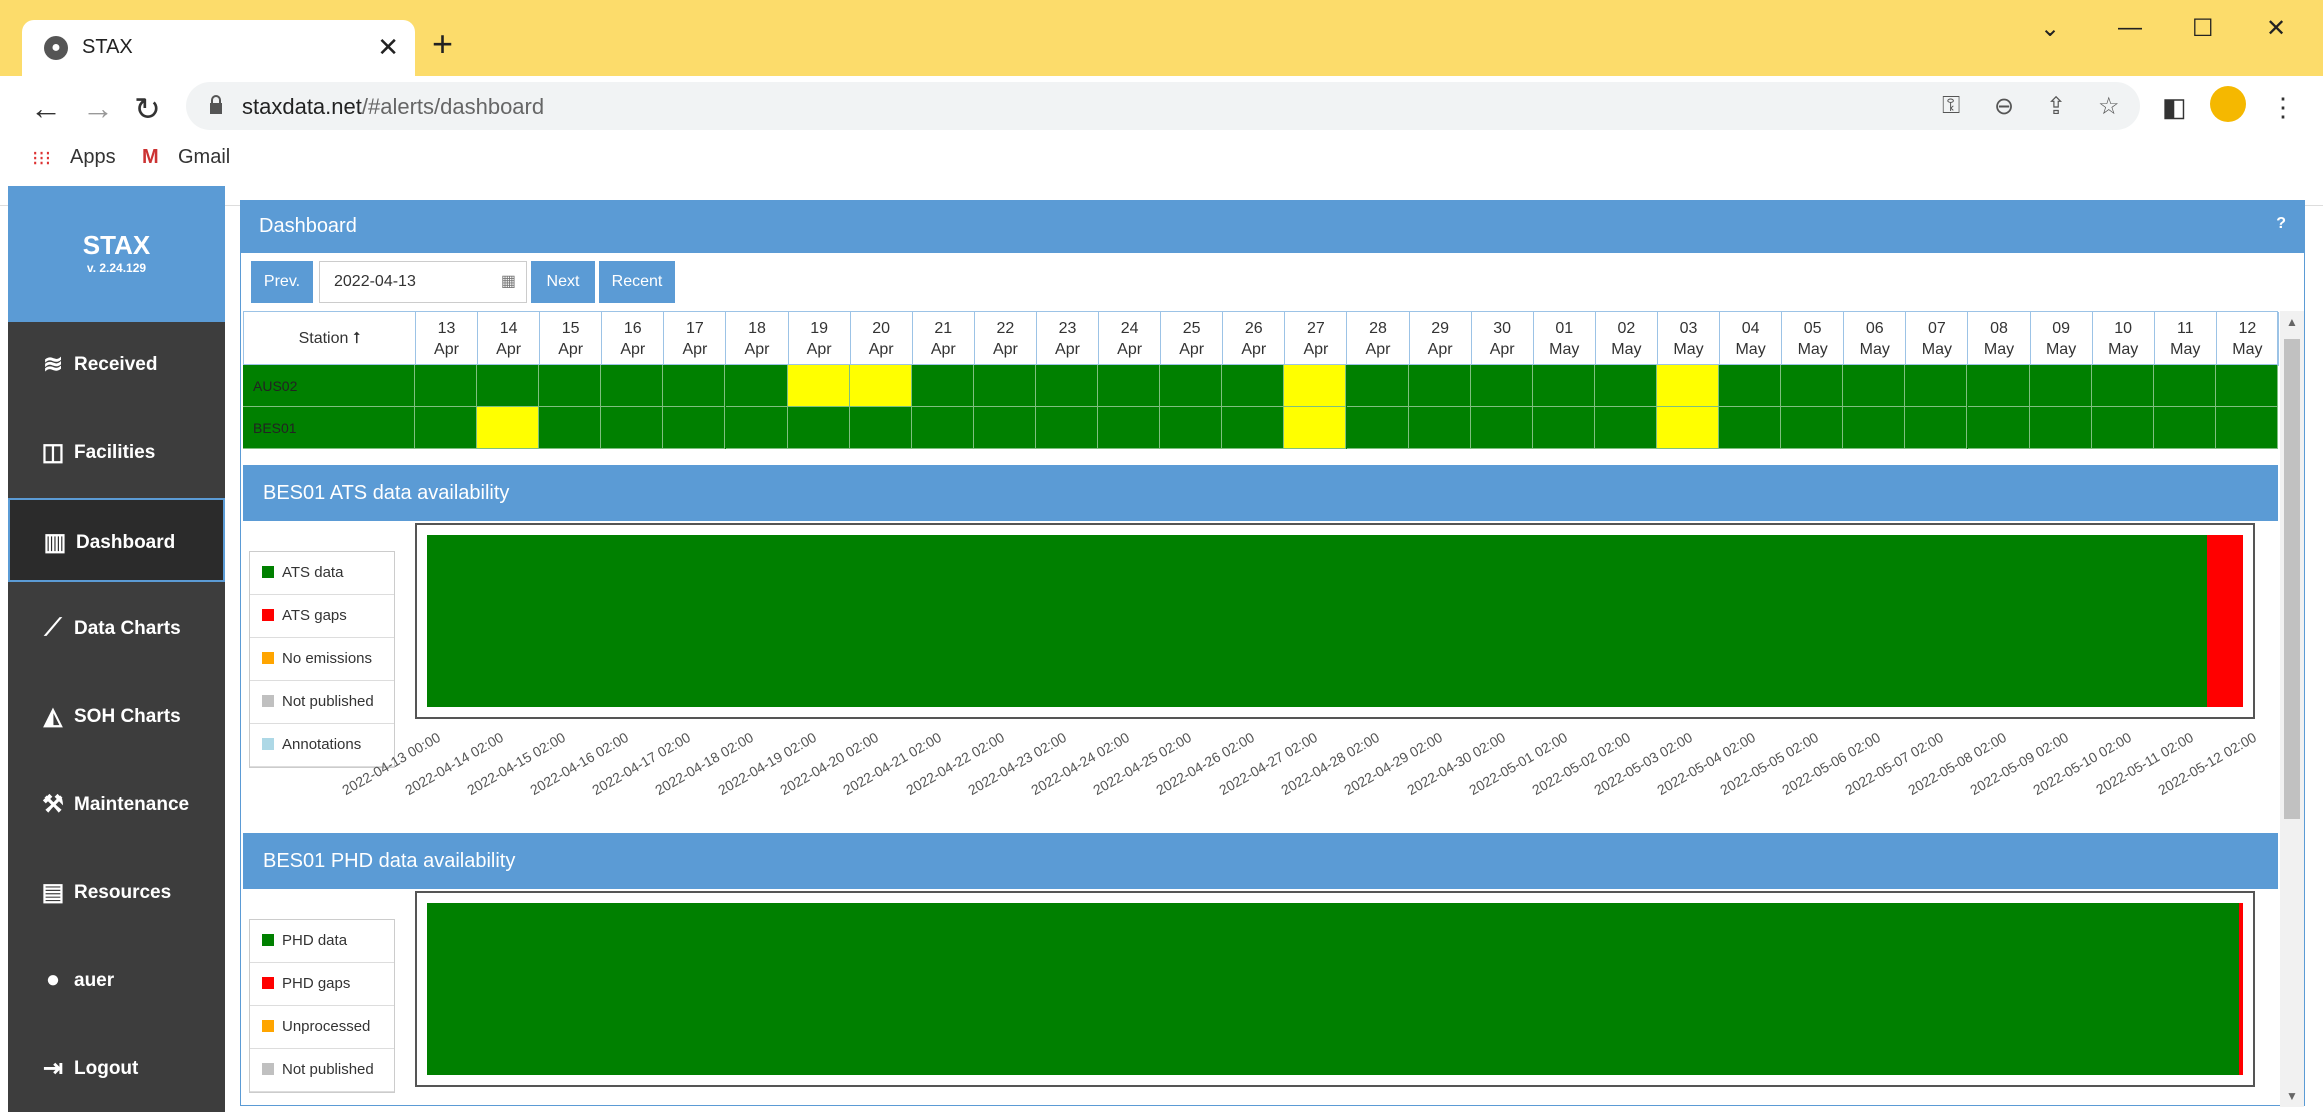 Image resolution: width=2323 pixels, height=1112 pixels. What do you see at coordinates (388, 47) in the screenshot?
I see `close-tab-icon: ✕` at bounding box center [388, 47].